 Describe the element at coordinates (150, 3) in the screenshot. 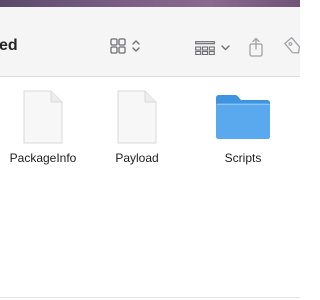

I see `desktop-background` at that location.